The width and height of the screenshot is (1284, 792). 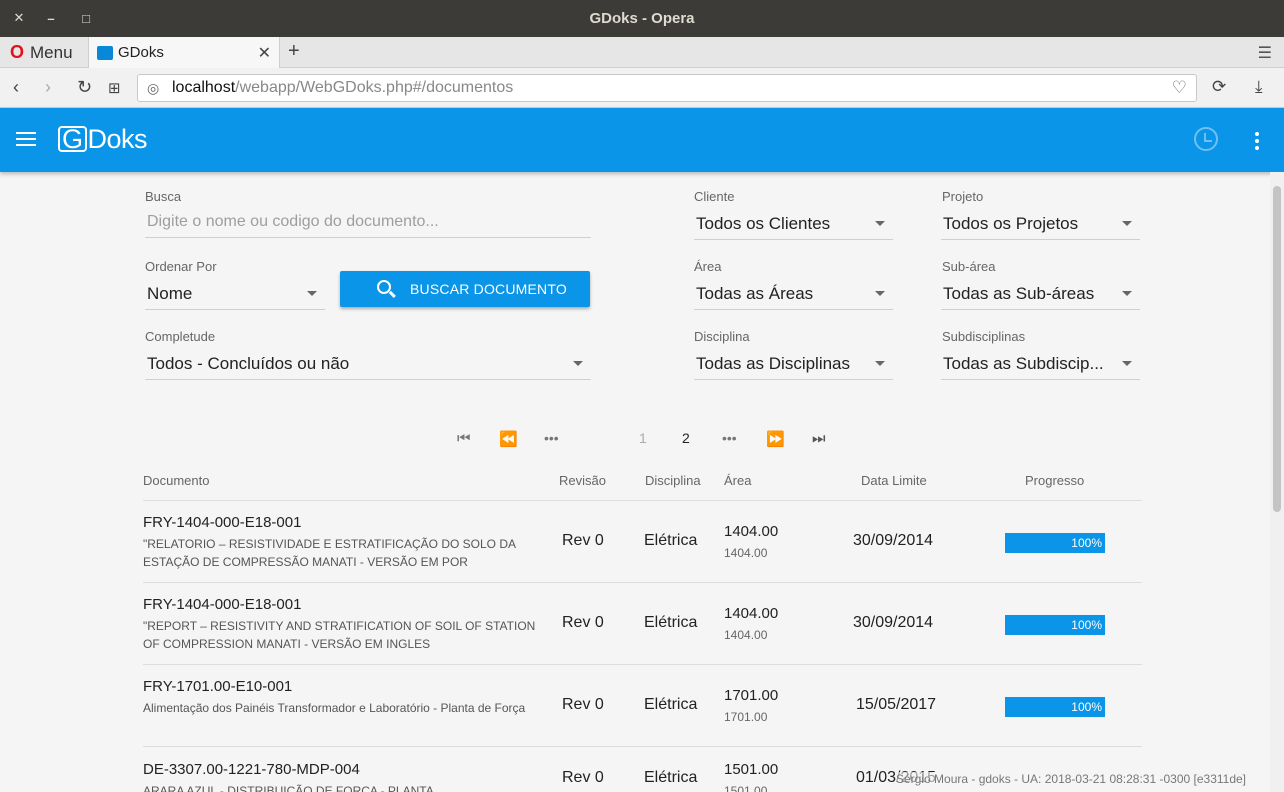 I want to click on disciplina-label: Disciplina, so click(x=722, y=336).